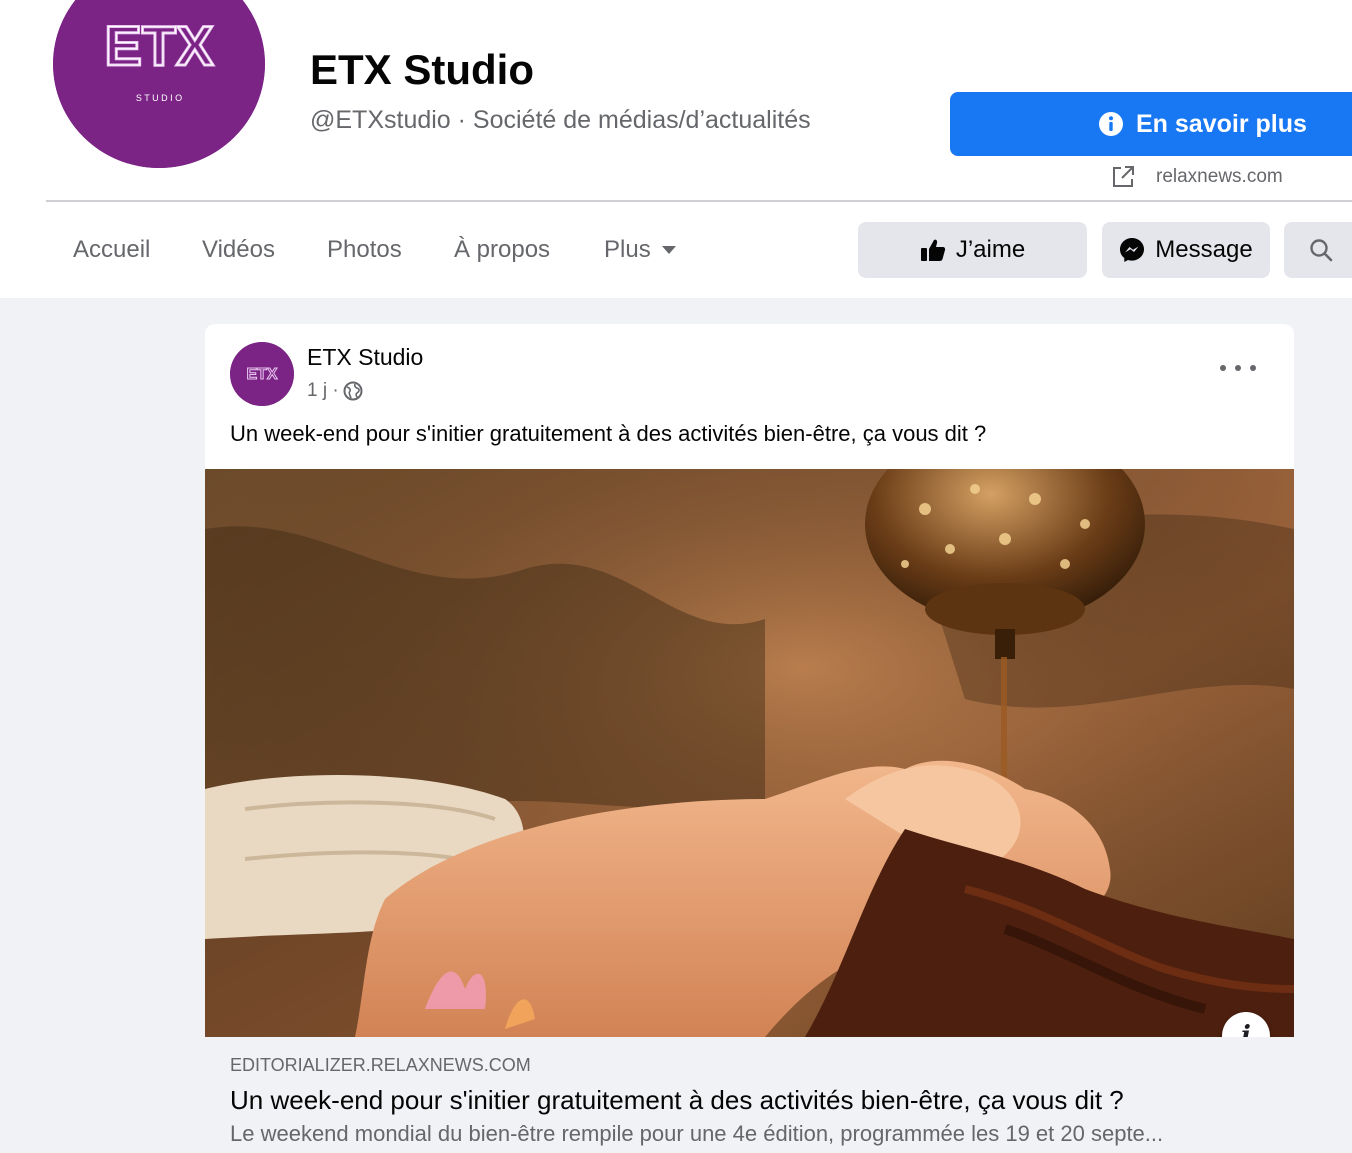  What do you see at coordinates (1123, 176) in the screenshot?
I see `external-link-icon` at bounding box center [1123, 176].